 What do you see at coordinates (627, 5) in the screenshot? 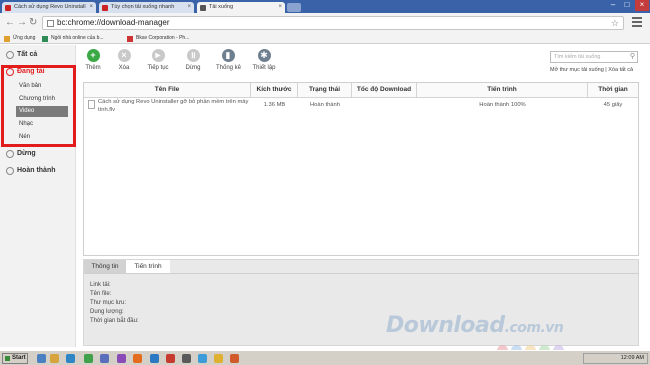
I see `maximize-icon: □` at bounding box center [627, 5].